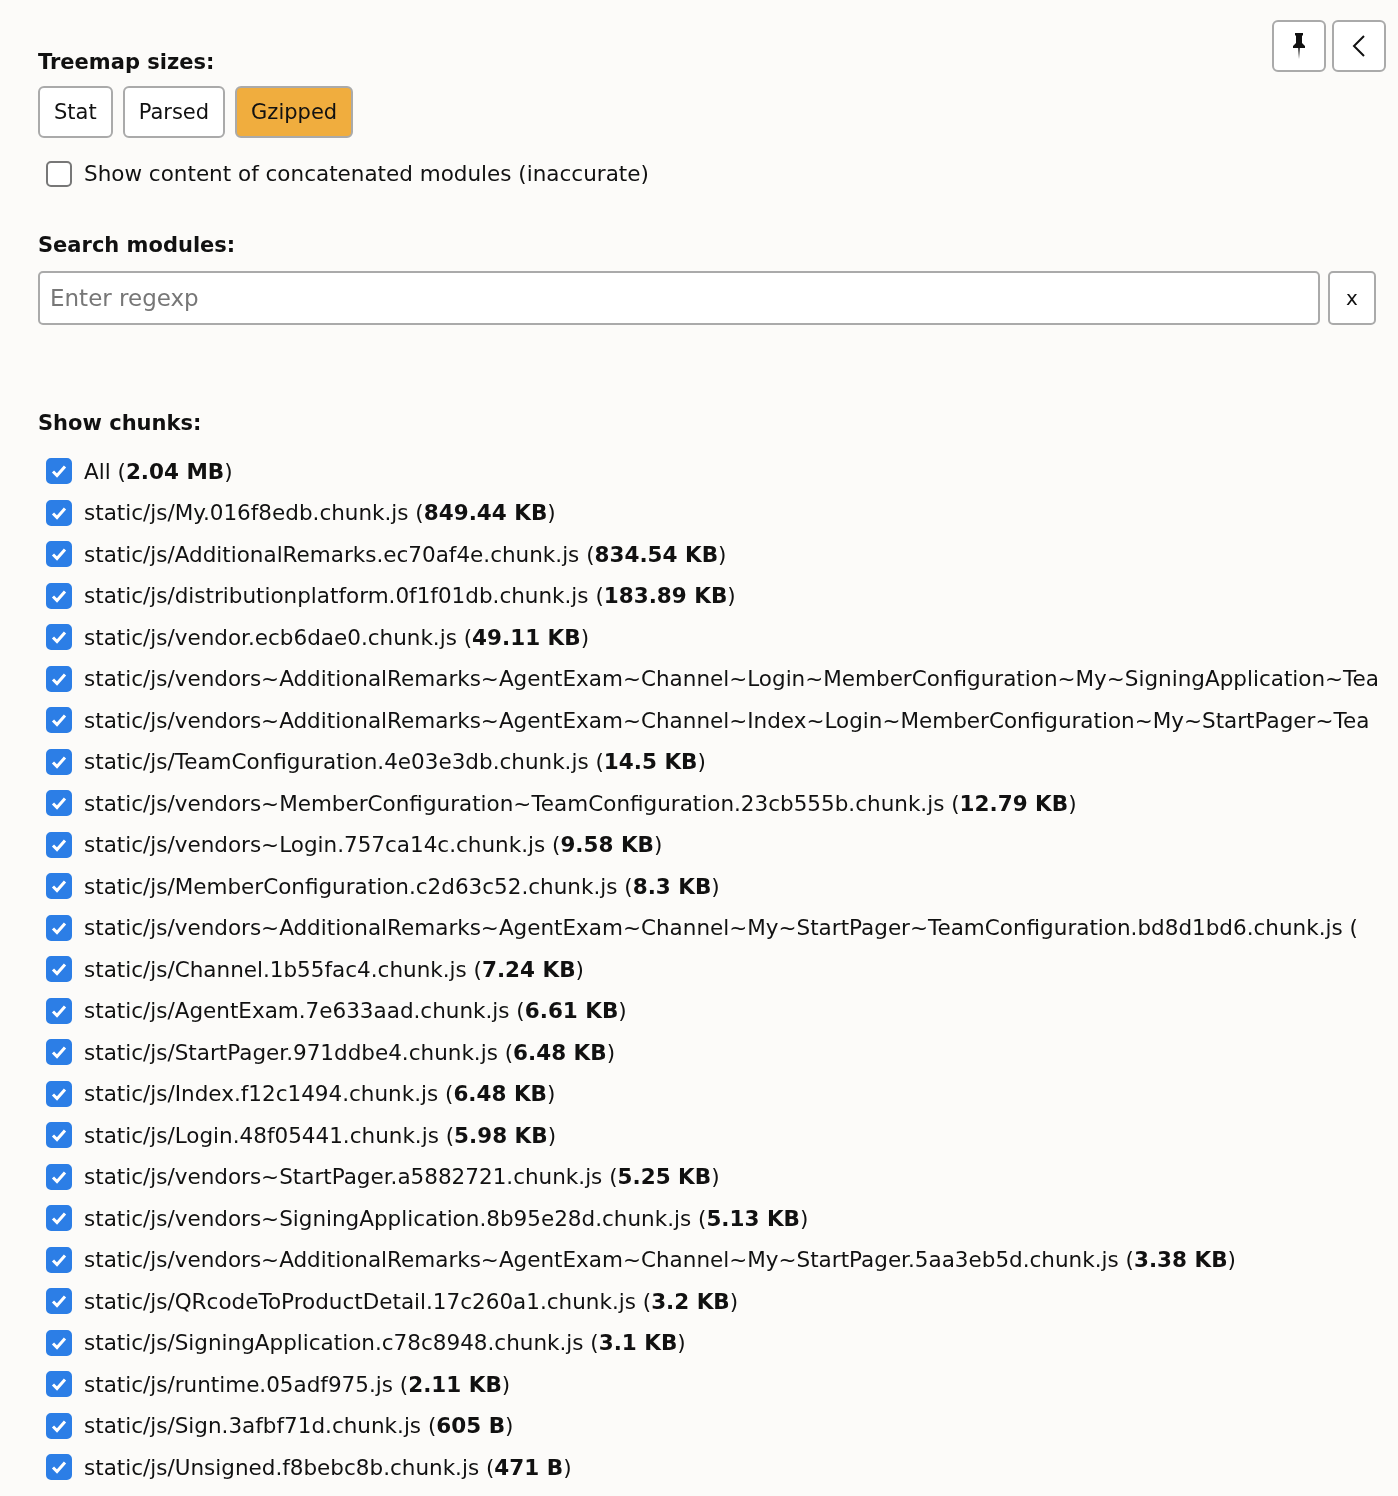  What do you see at coordinates (731, 679) in the screenshot?
I see `chunk-label: static/js/vendors~AdditionalRemarks~AgentExam~Channel~Login~MemberConfiguration~My~SigningApplication~Tea` at bounding box center [731, 679].